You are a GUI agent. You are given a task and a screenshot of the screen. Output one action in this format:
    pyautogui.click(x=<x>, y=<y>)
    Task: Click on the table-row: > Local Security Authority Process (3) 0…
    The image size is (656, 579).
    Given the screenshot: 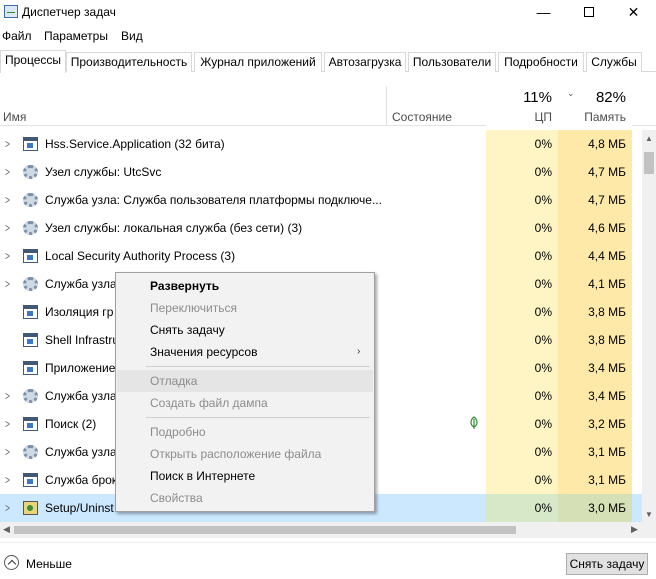 What is the action you would take?
    pyautogui.click(x=321, y=256)
    